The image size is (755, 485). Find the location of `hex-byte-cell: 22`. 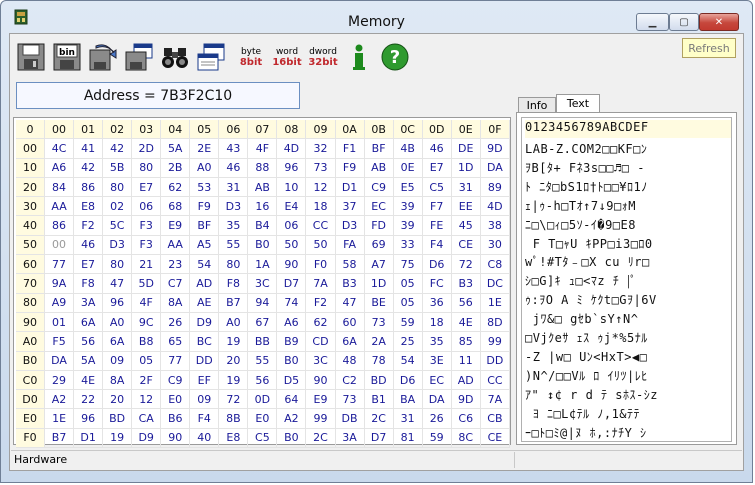

hex-byte-cell: 22 is located at coordinates (88, 399).